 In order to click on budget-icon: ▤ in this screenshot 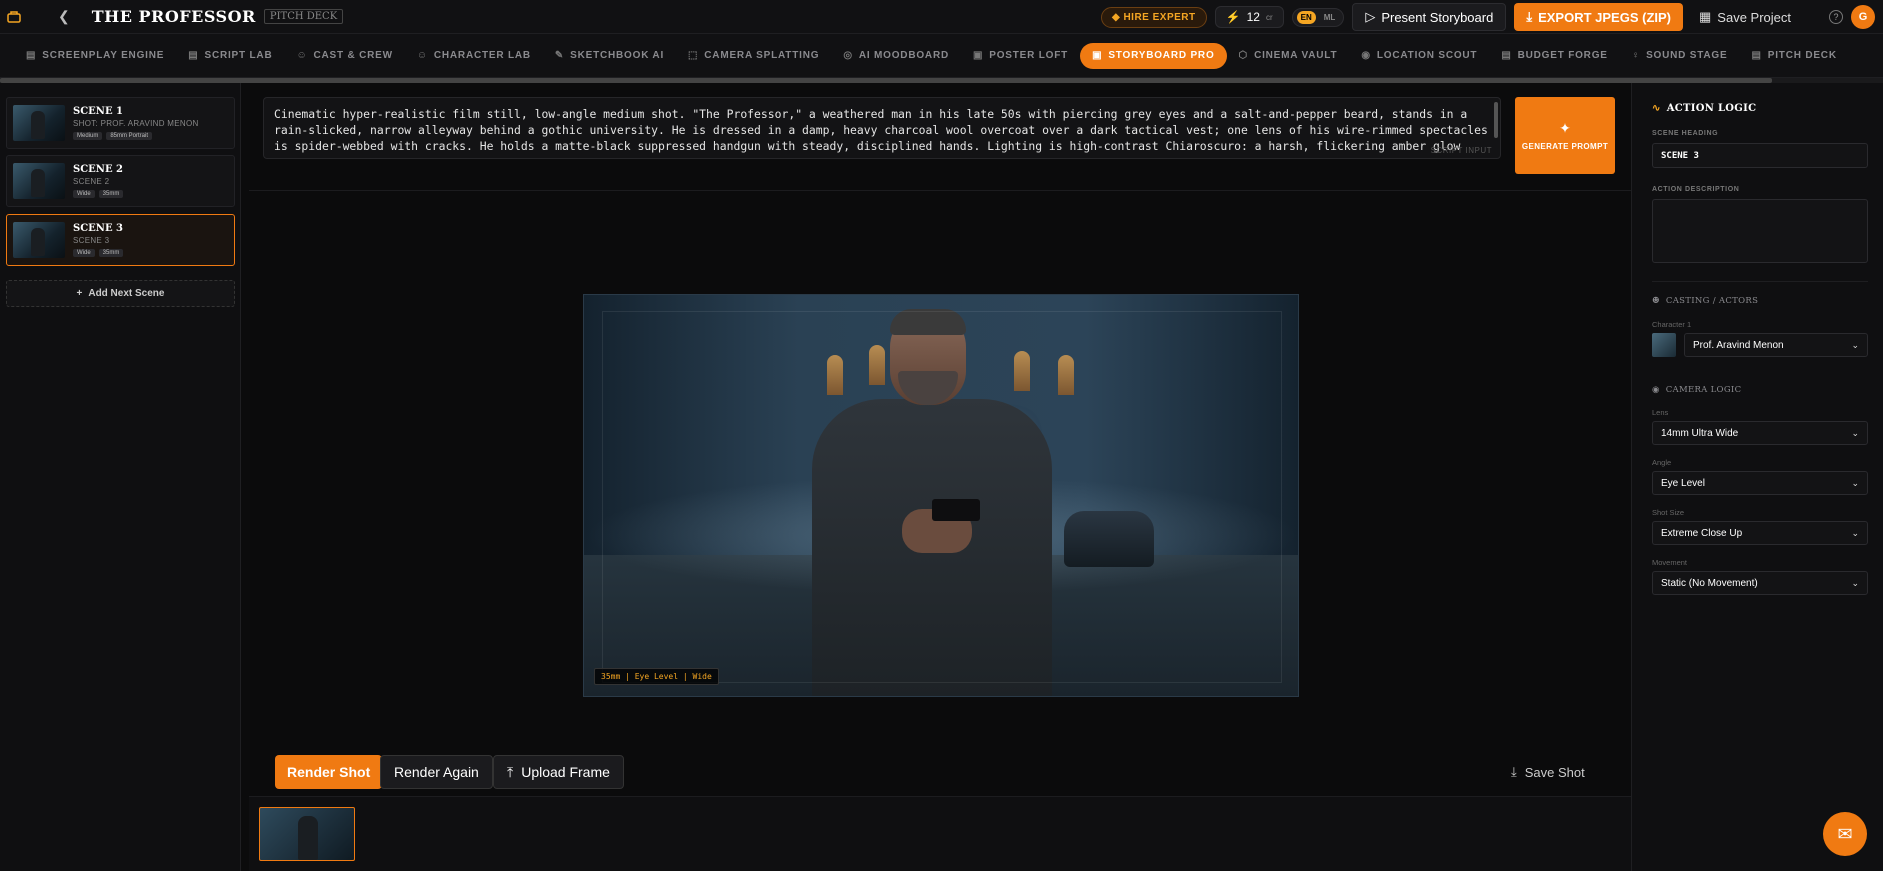, I will do `click(1506, 55)`.